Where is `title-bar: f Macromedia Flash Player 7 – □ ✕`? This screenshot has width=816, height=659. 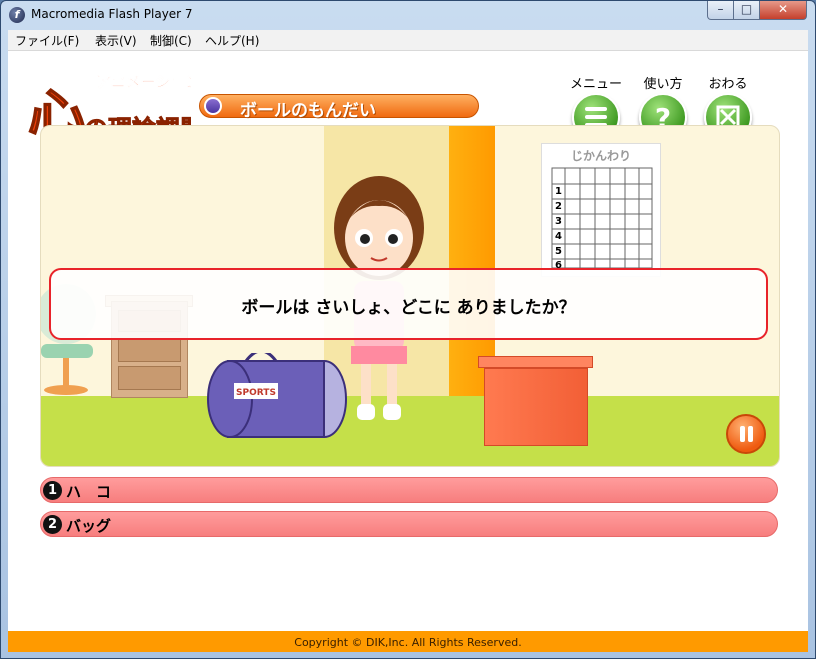 title-bar: f Macromedia Flash Player 7 – □ ✕ is located at coordinates (408, 15).